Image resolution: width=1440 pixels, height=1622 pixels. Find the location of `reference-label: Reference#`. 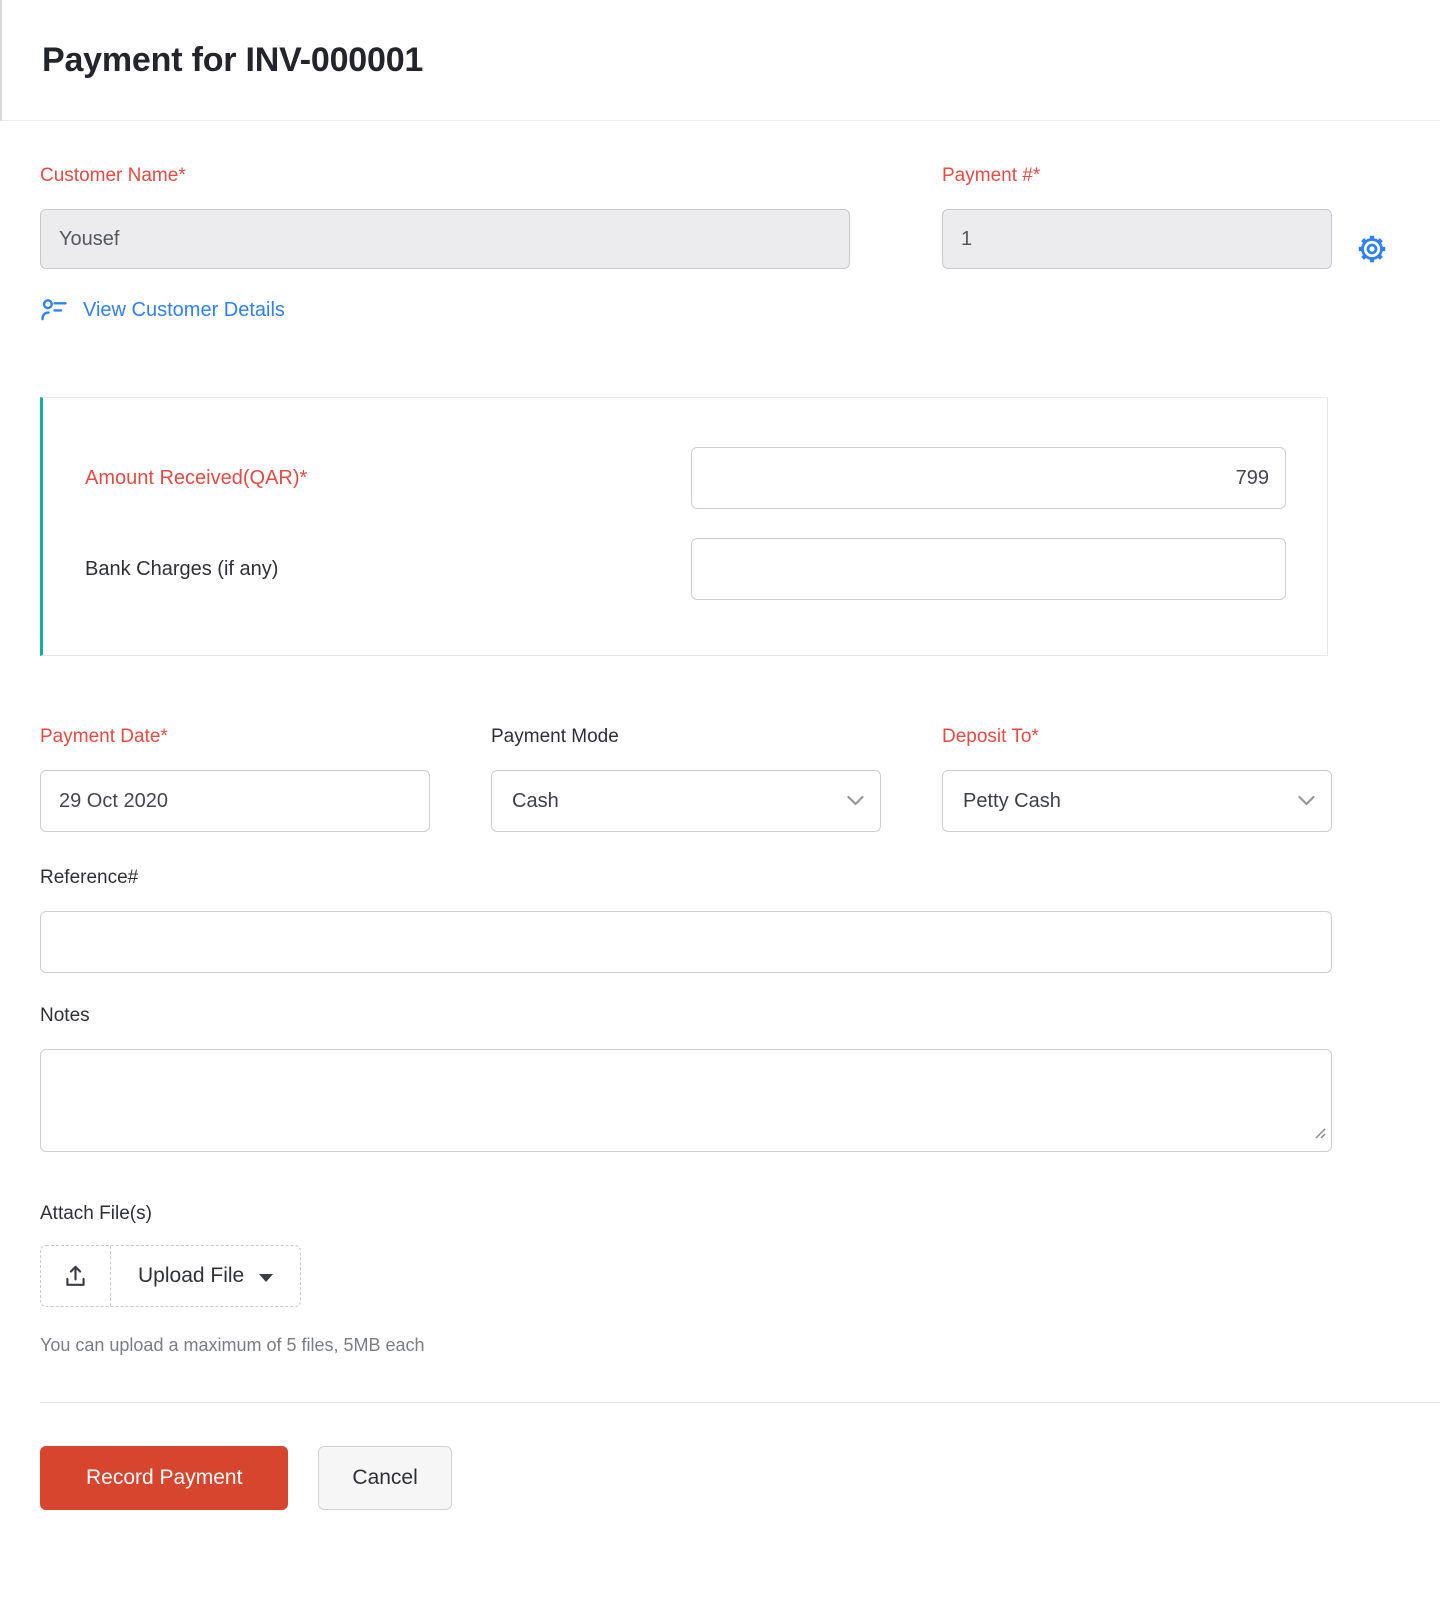

reference-label: Reference# is located at coordinates (89, 877).